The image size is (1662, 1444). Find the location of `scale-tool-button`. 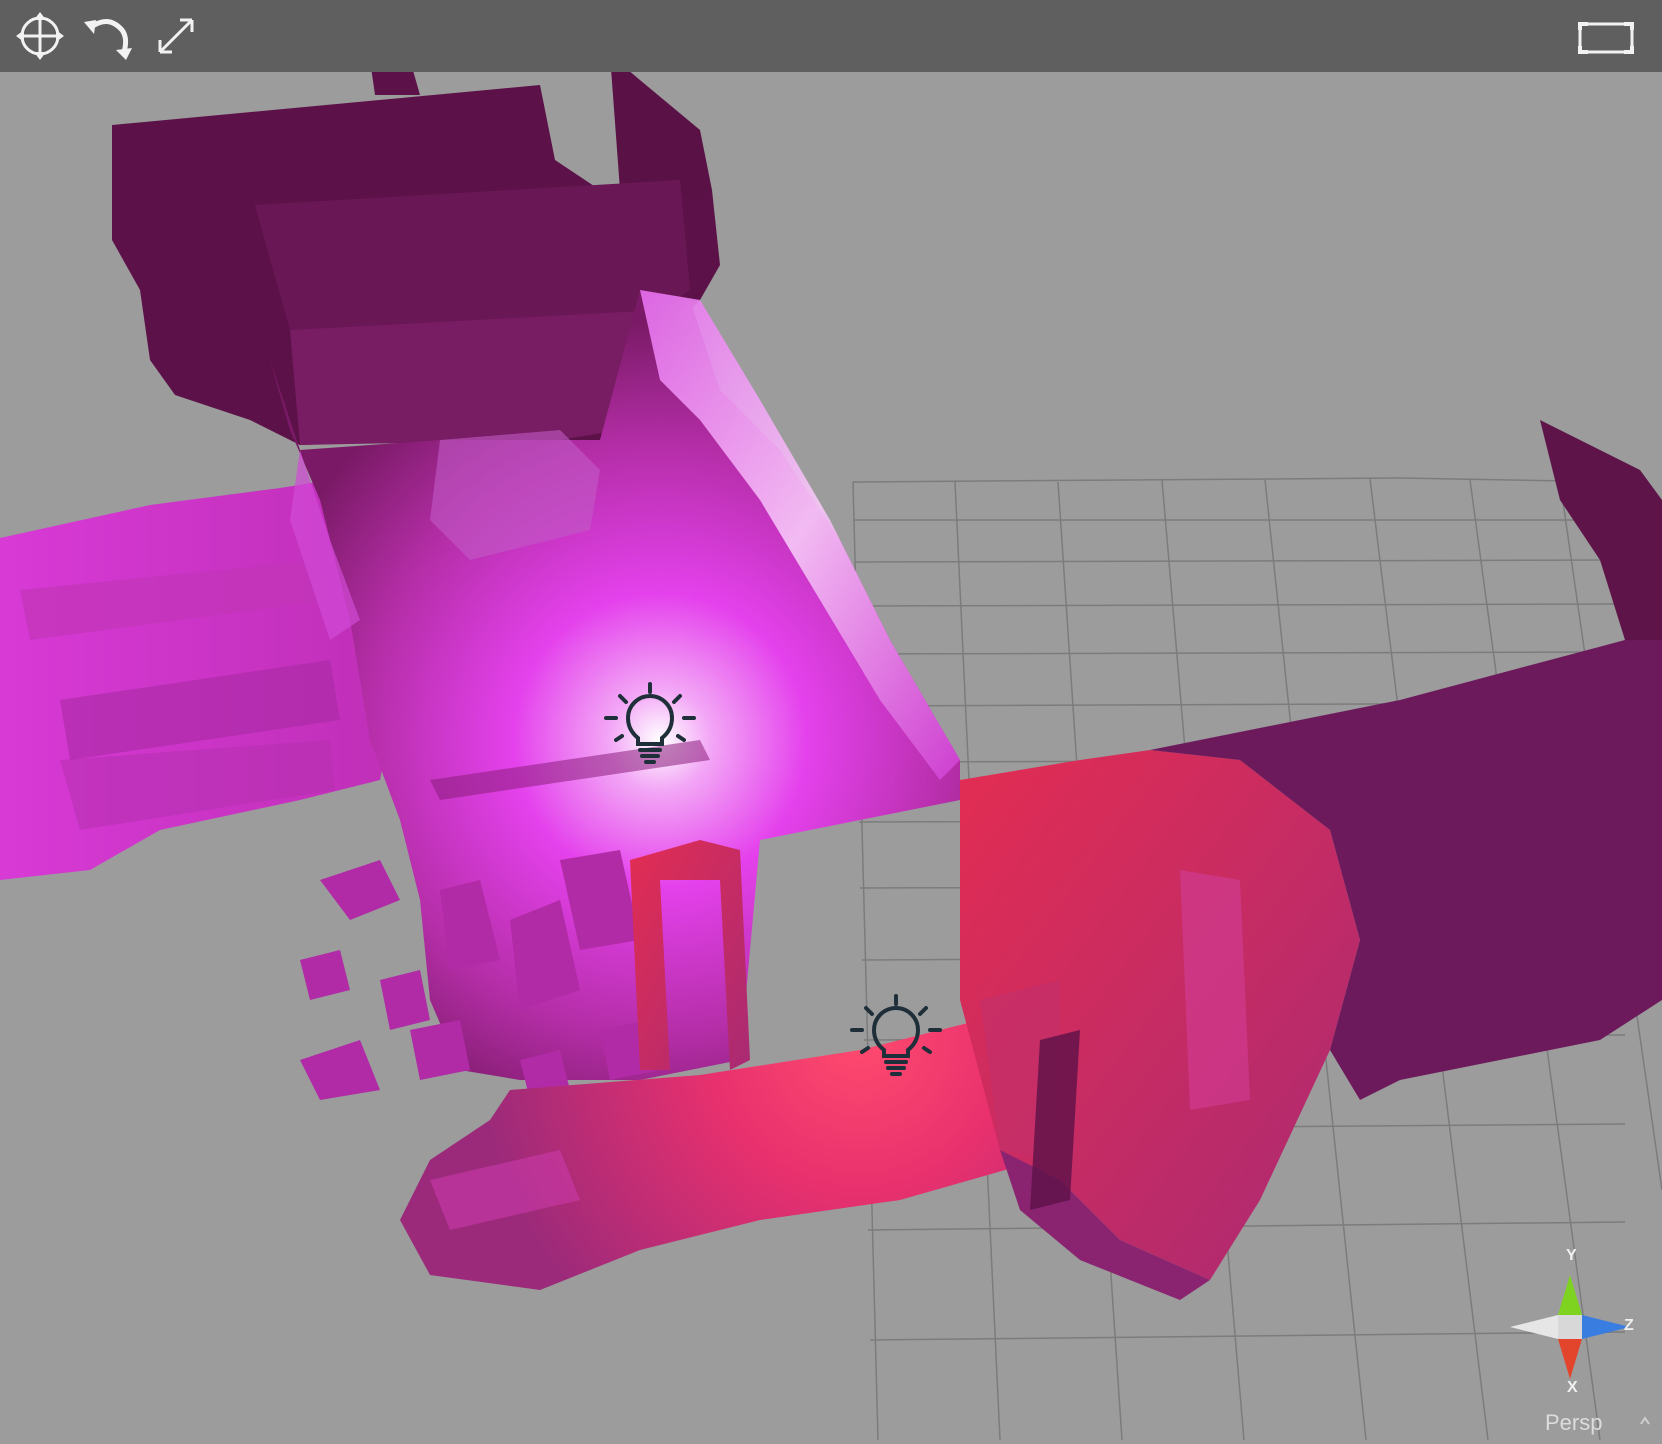

scale-tool-button is located at coordinates (176, 36).